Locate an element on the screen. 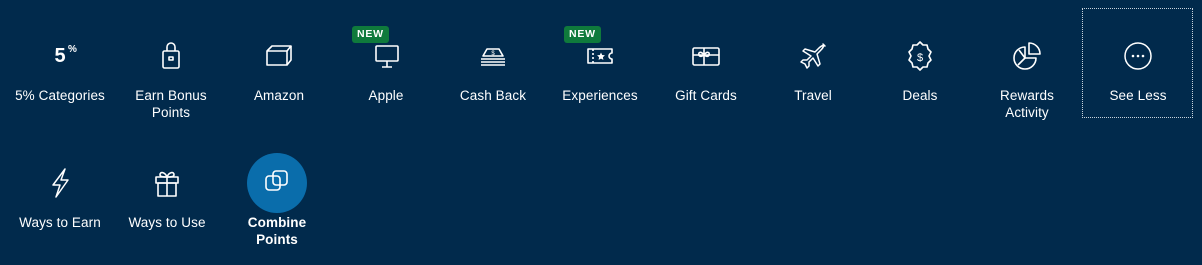 The image size is (1202, 265). tile-label: Rewards Activity is located at coordinates (1027, 104).